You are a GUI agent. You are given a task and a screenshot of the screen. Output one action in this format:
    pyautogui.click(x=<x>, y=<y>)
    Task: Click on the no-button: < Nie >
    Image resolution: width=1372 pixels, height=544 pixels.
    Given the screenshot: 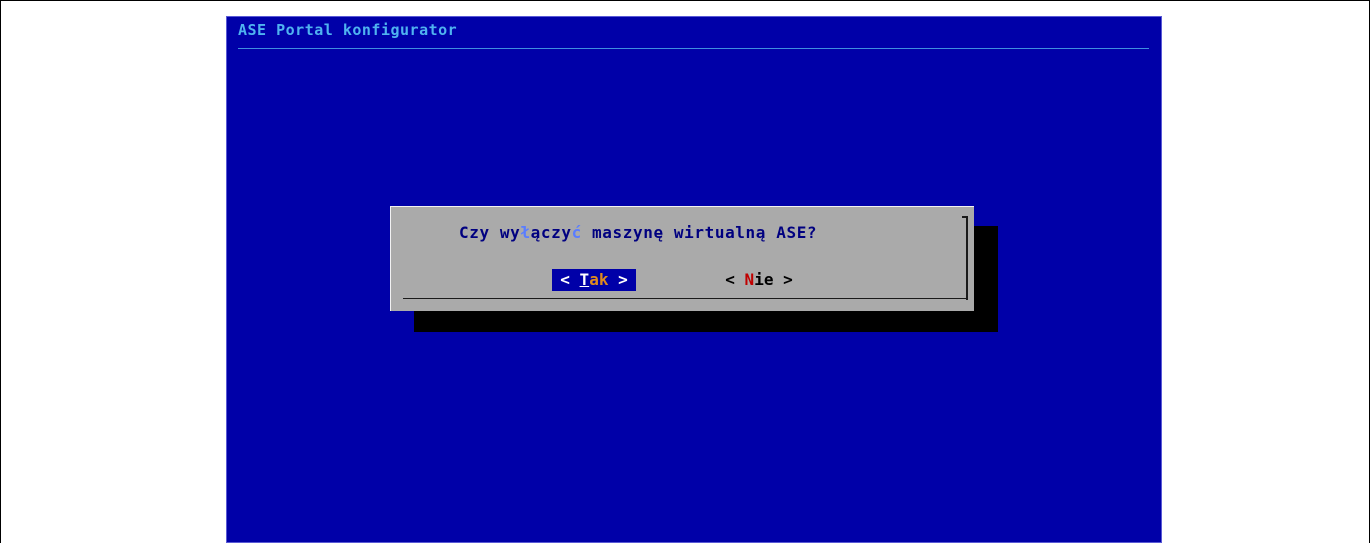 What is the action you would take?
    pyautogui.click(x=759, y=280)
    